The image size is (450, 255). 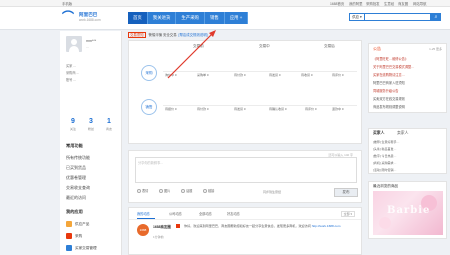 What do you see at coordinates (435, 49) in the screenshot?
I see `announcement-more: 1-25 更多` at bounding box center [435, 49].